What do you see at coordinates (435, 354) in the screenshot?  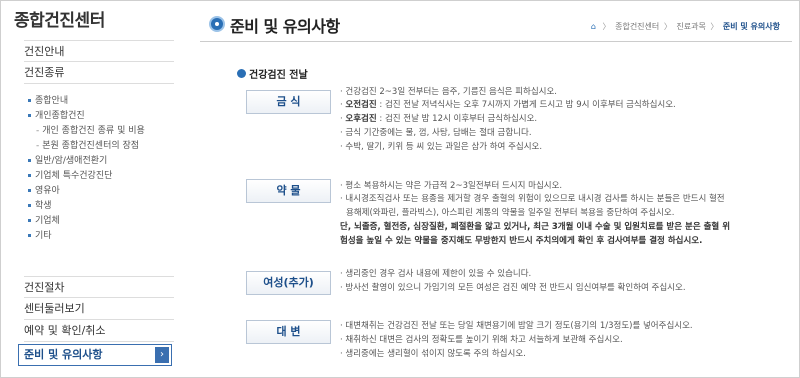 I see `line-text: 생리중에는 생리혈이 섞이지 않도록 주의 하십시오.` at bounding box center [435, 354].